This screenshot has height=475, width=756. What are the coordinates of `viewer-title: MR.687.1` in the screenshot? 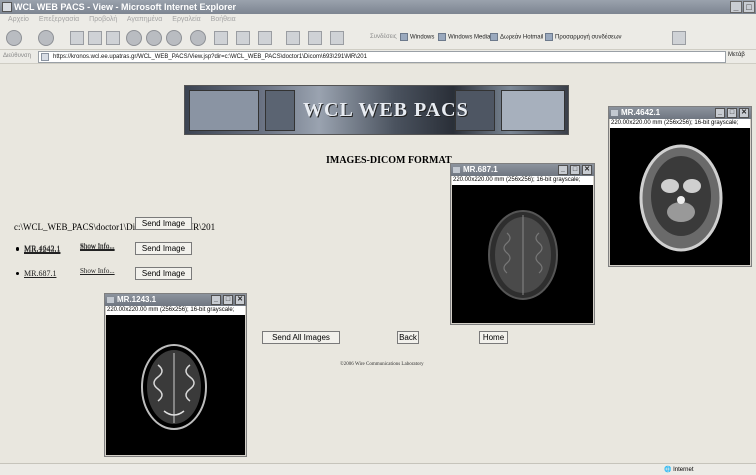 It's located at (480, 169).